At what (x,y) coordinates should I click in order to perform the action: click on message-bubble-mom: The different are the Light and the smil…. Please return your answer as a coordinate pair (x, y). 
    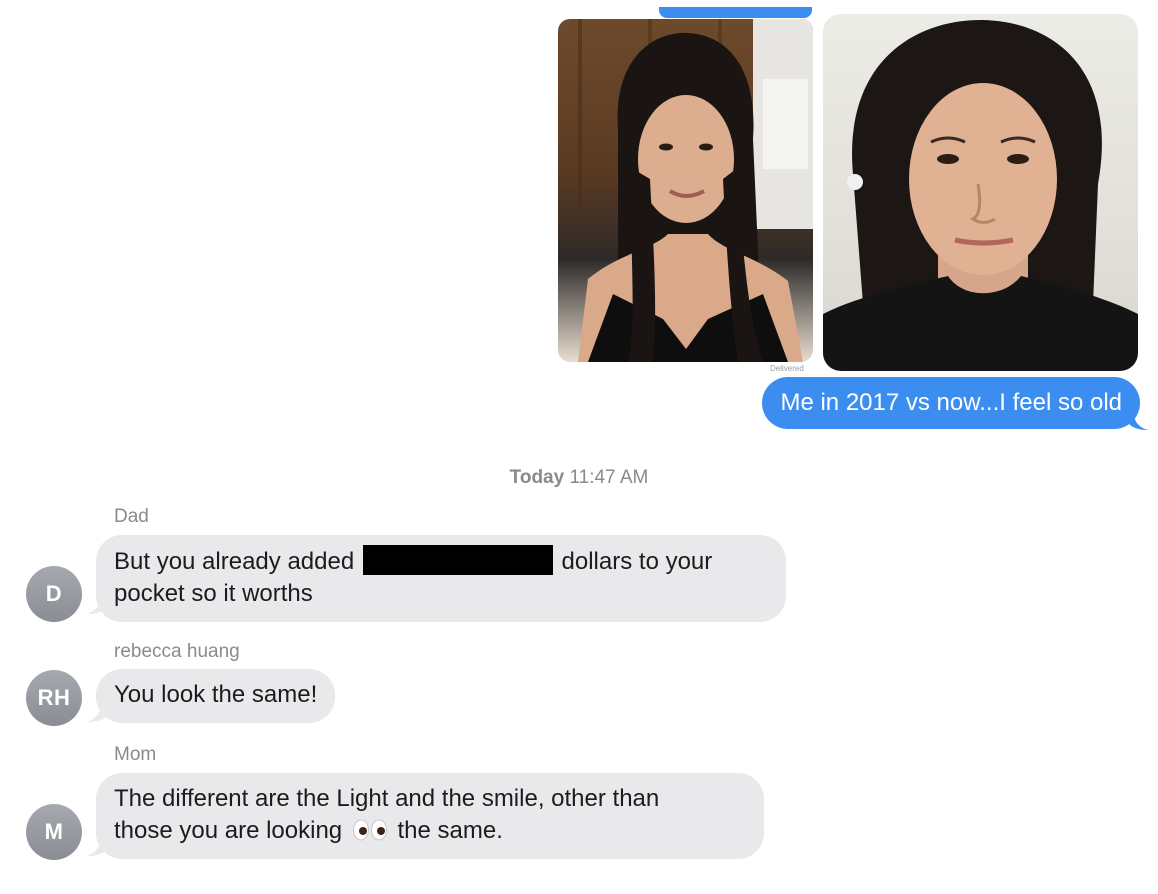
    Looking at the image, I should click on (430, 816).